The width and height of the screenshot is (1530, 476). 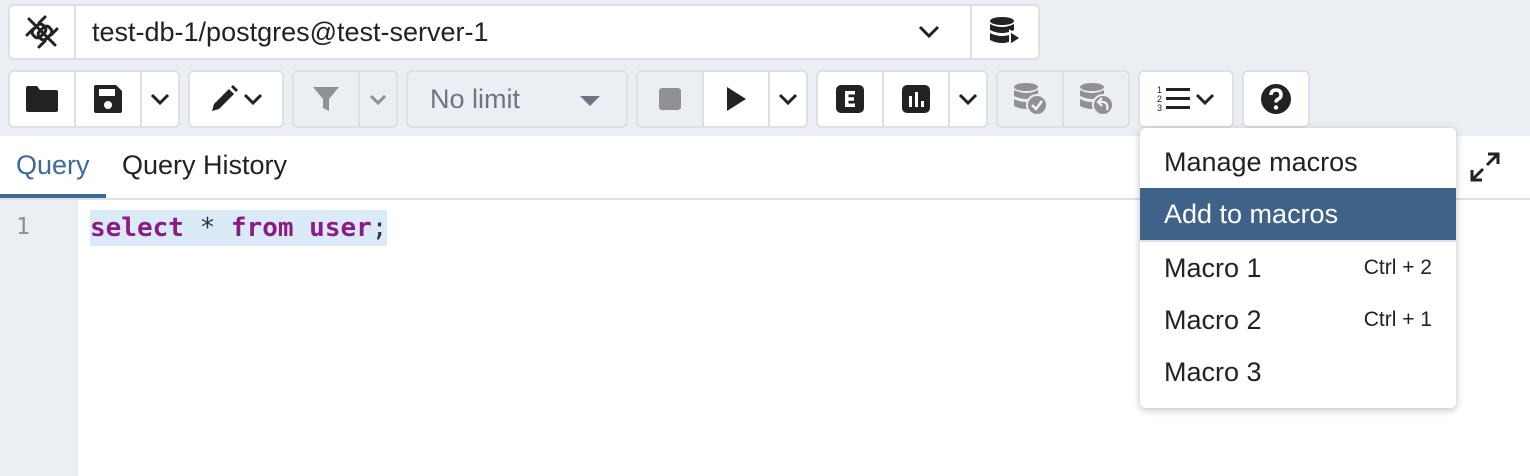 I want to click on code-line: select * from user;, so click(x=239, y=228).